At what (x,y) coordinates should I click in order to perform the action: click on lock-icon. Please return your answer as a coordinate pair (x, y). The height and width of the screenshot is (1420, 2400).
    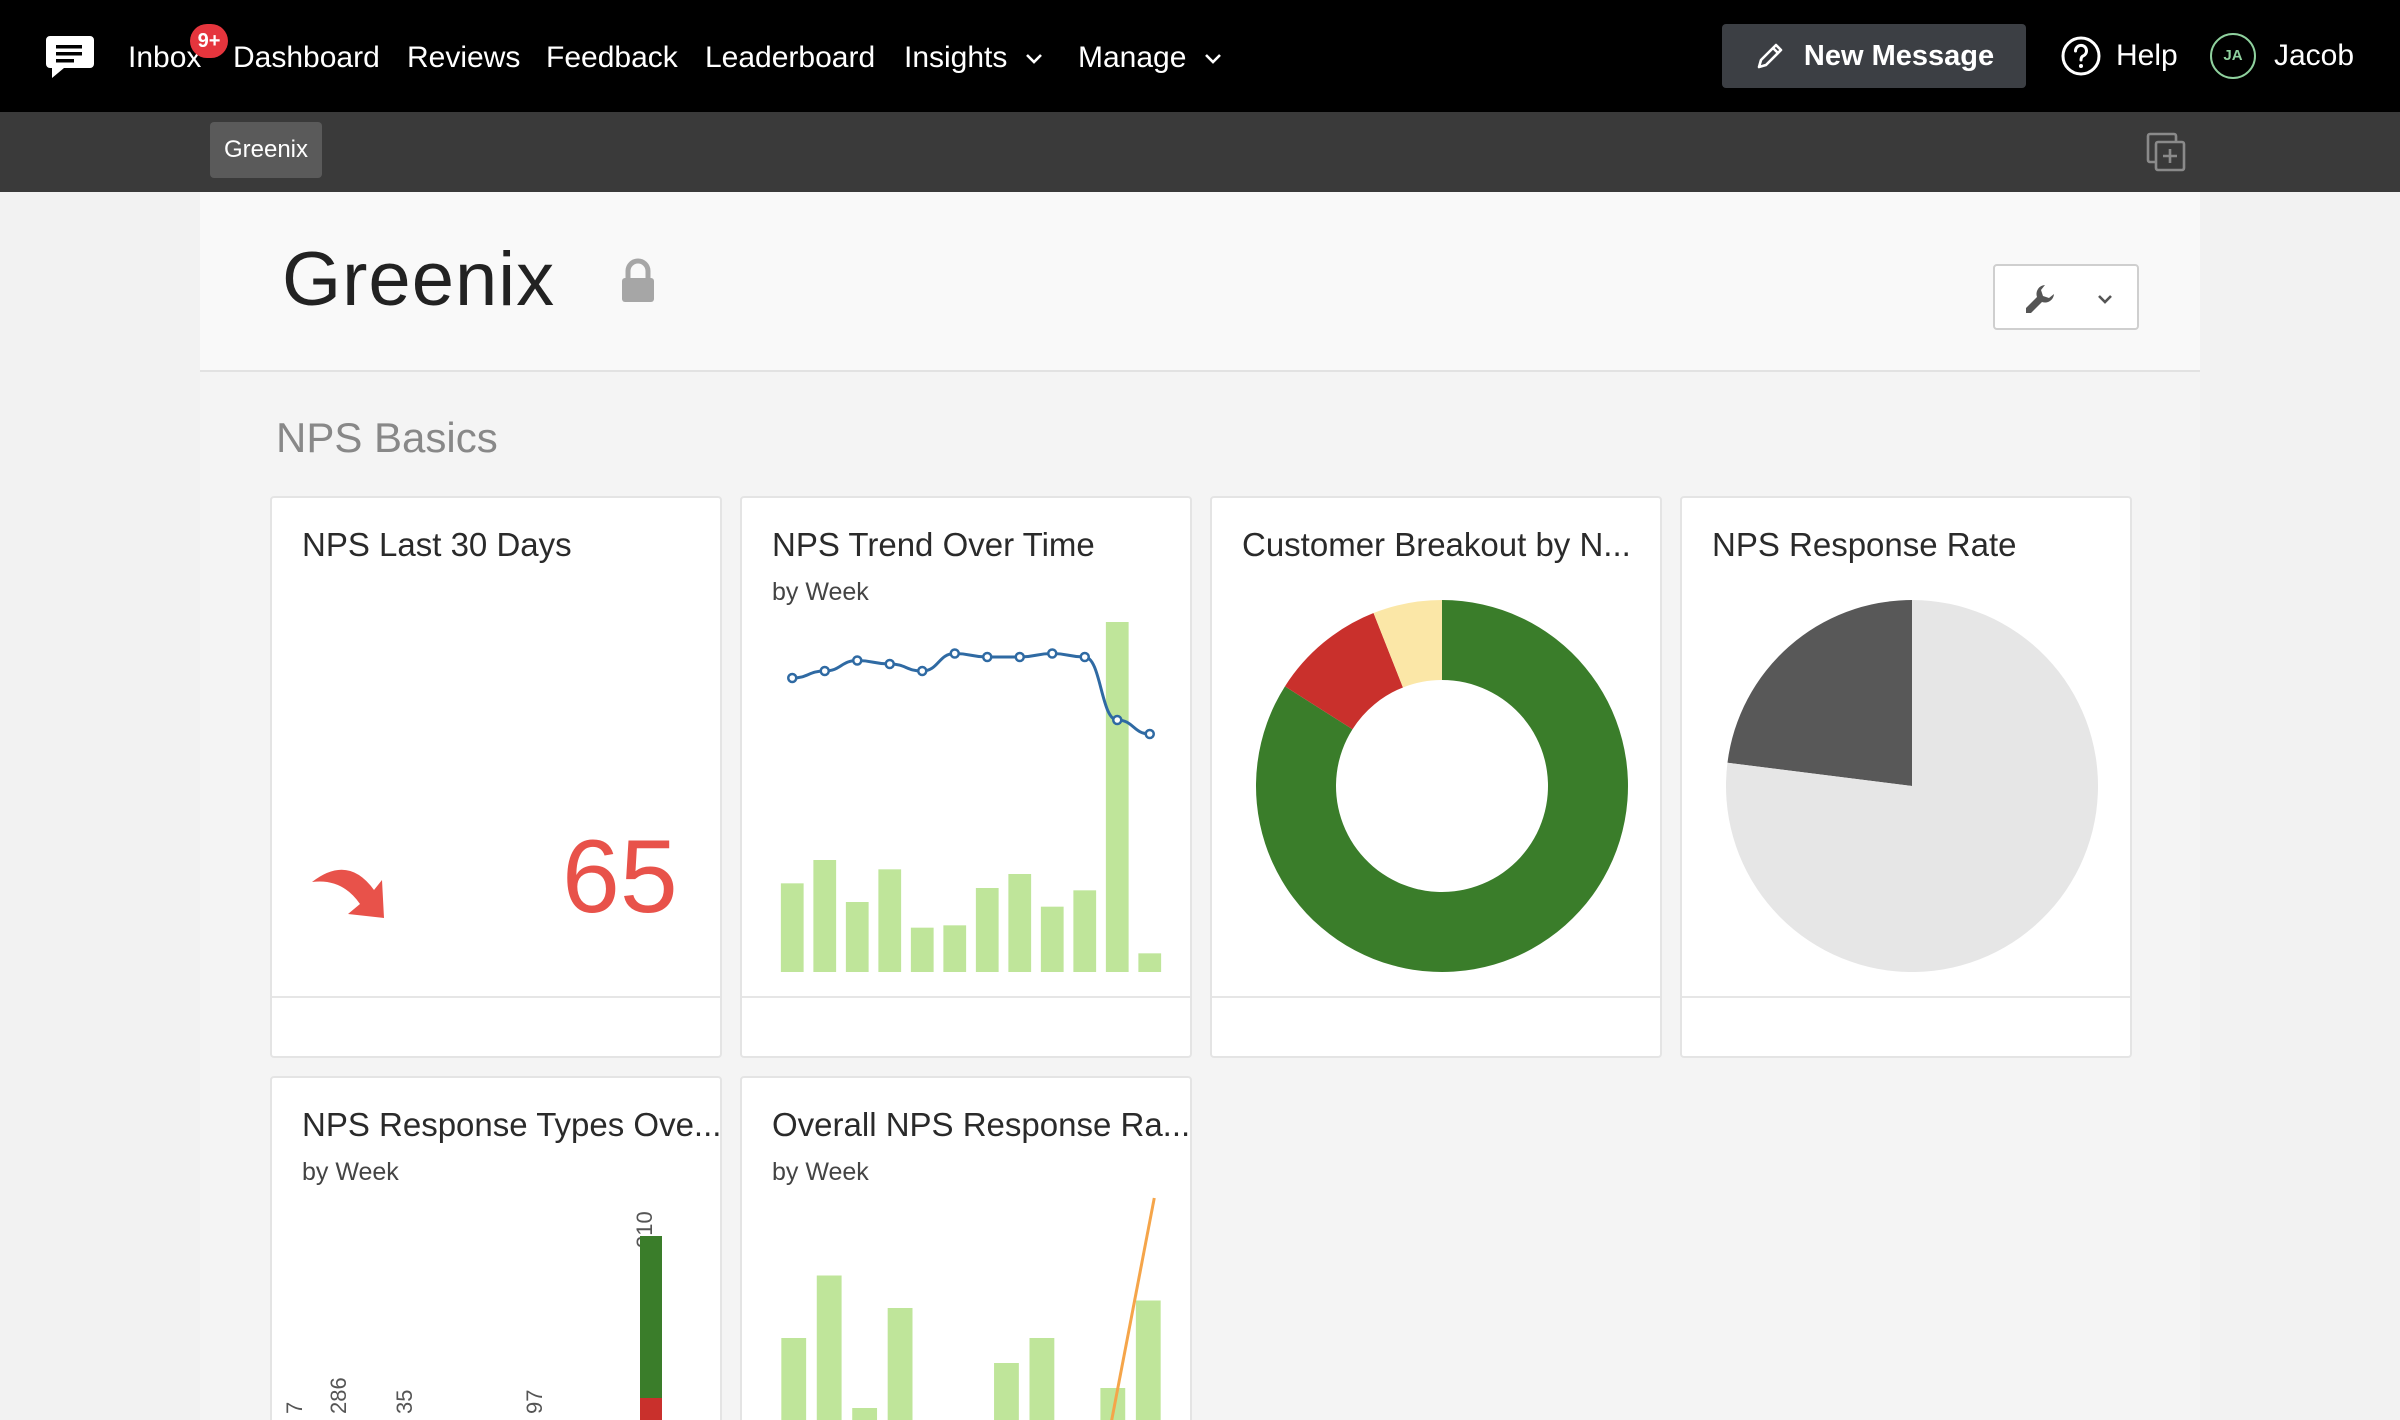
    Looking at the image, I should click on (638, 280).